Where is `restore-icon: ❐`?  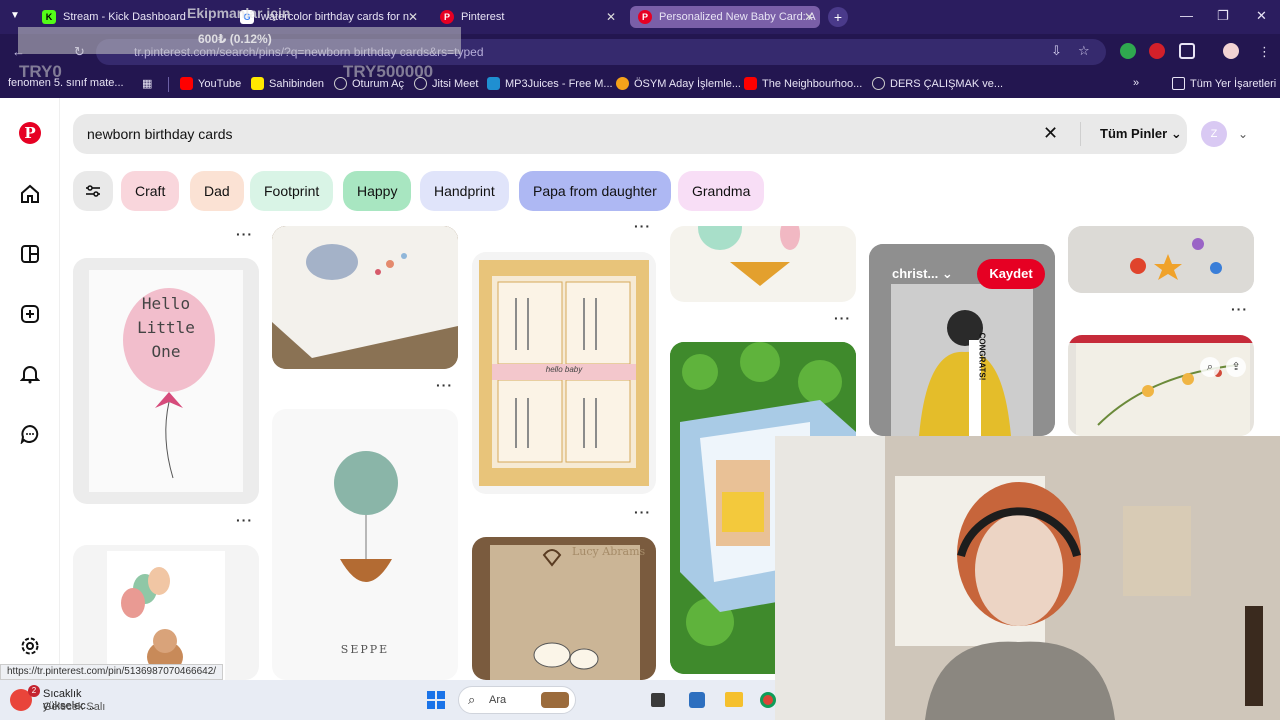
restore-icon: ❐ is located at coordinates (1223, 16).